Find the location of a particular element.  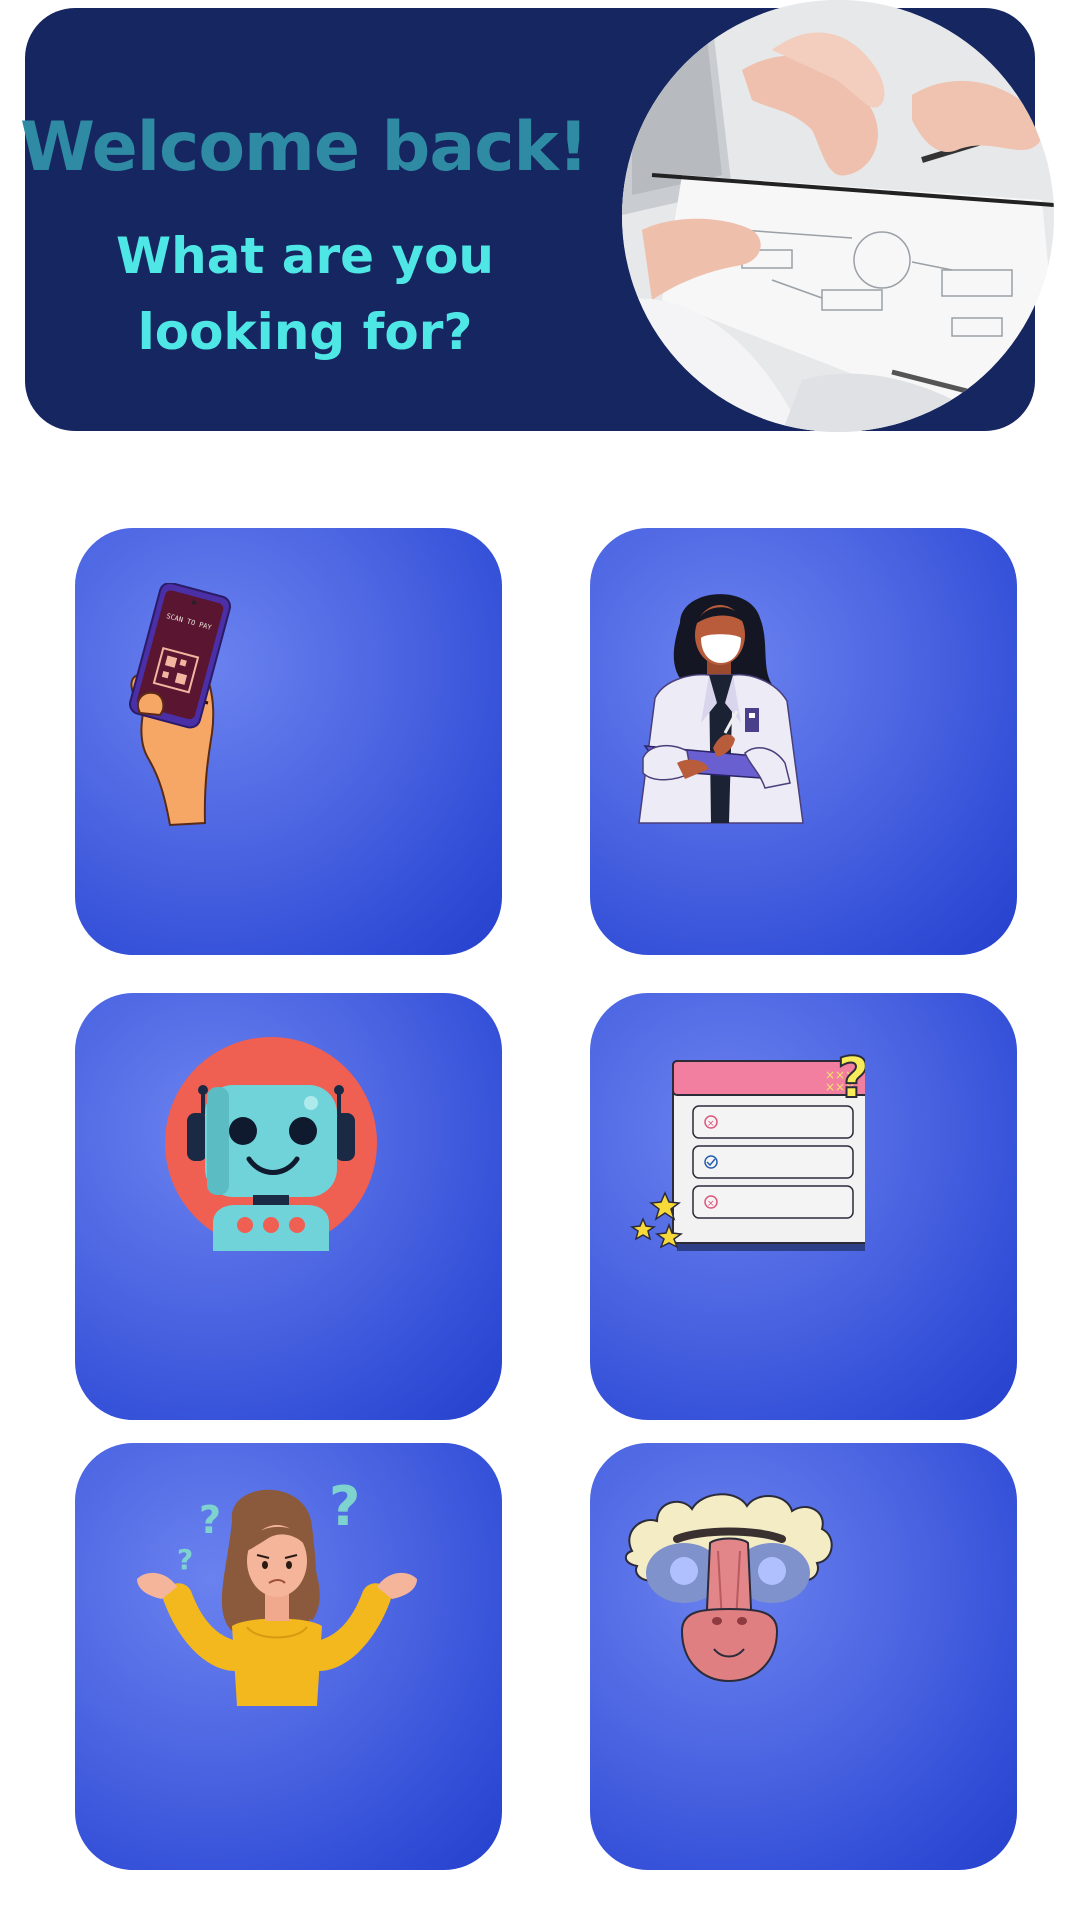

doctor-tile is located at coordinates (803, 741).